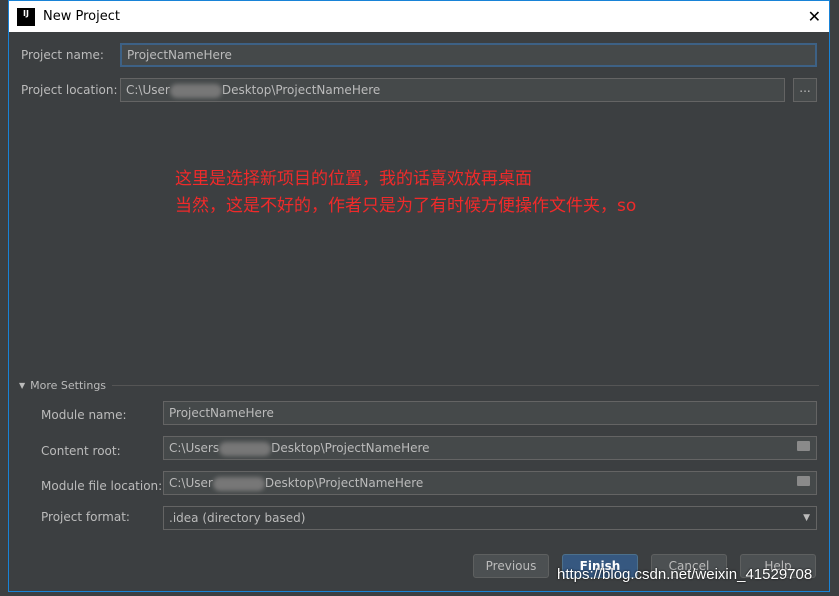 This screenshot has height=596, width=839. Describe the element at coordinates (22, 385) in the screenshot. I see `collapse-triangle-icon: ▼` at that location.